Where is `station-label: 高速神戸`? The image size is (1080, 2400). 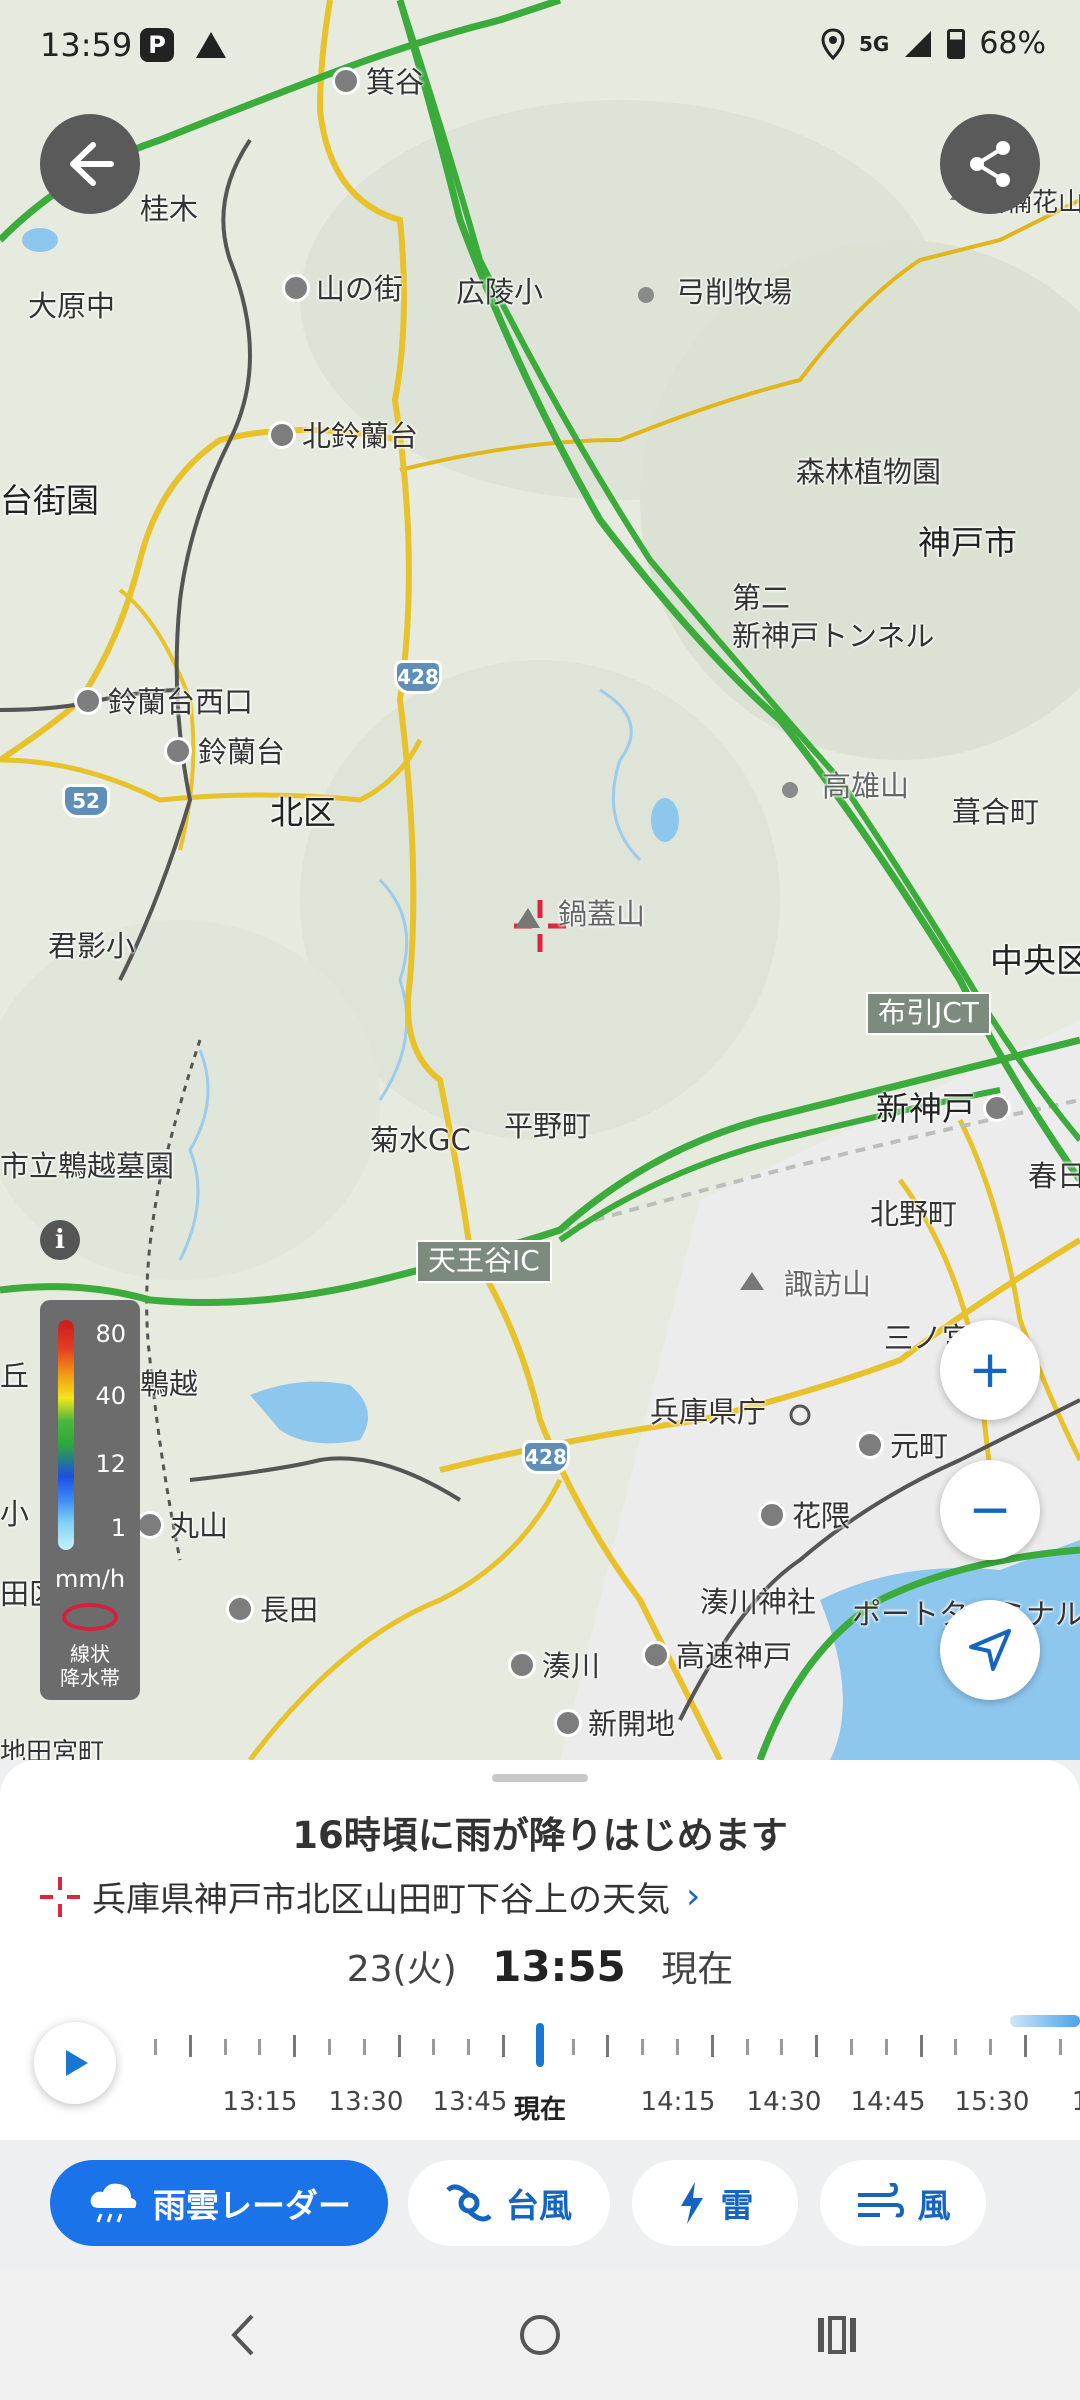 station-label: 高速神戸 is located at coordinates (717, 1656).